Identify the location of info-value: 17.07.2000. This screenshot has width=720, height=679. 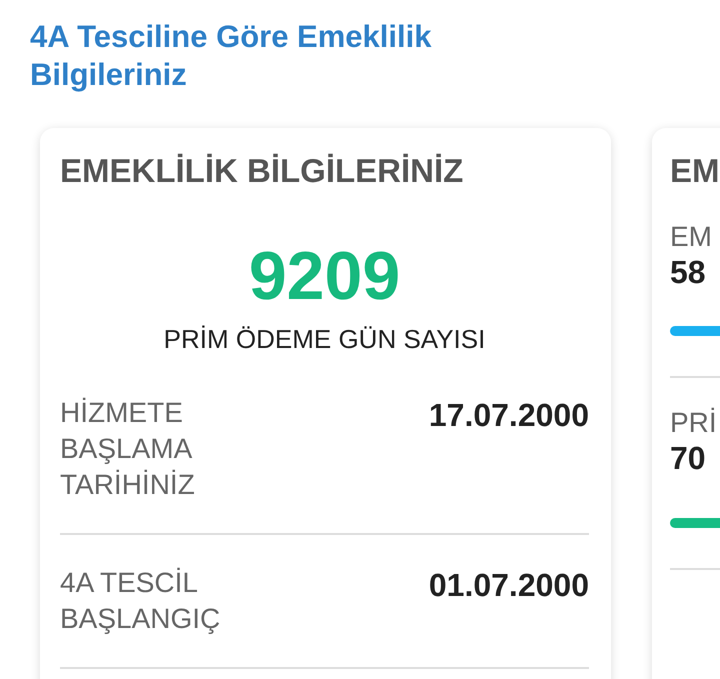
(508, 415).